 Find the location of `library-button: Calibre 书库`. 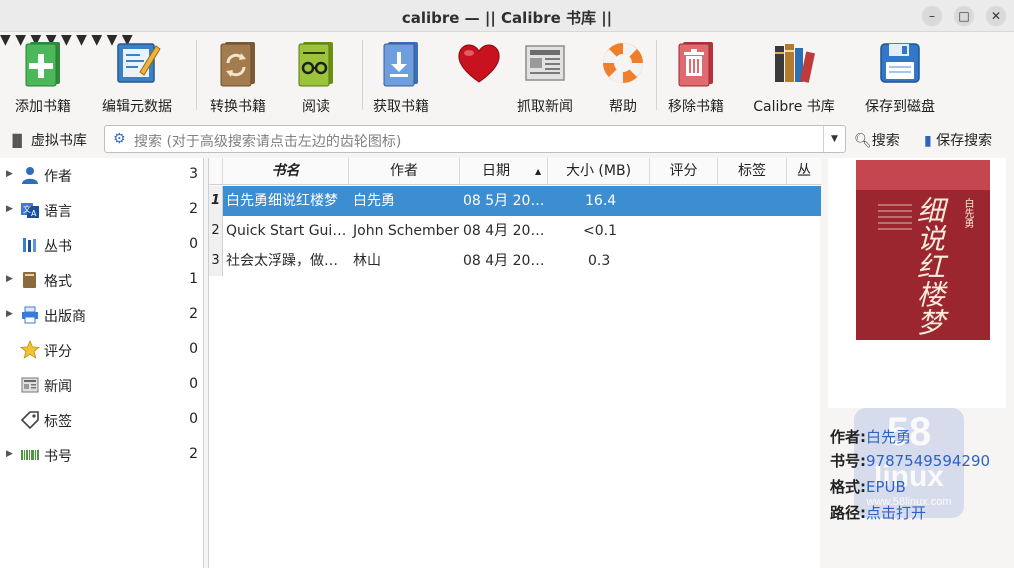

library-button: Calibre 书库 is located at coordinates (794, 76).